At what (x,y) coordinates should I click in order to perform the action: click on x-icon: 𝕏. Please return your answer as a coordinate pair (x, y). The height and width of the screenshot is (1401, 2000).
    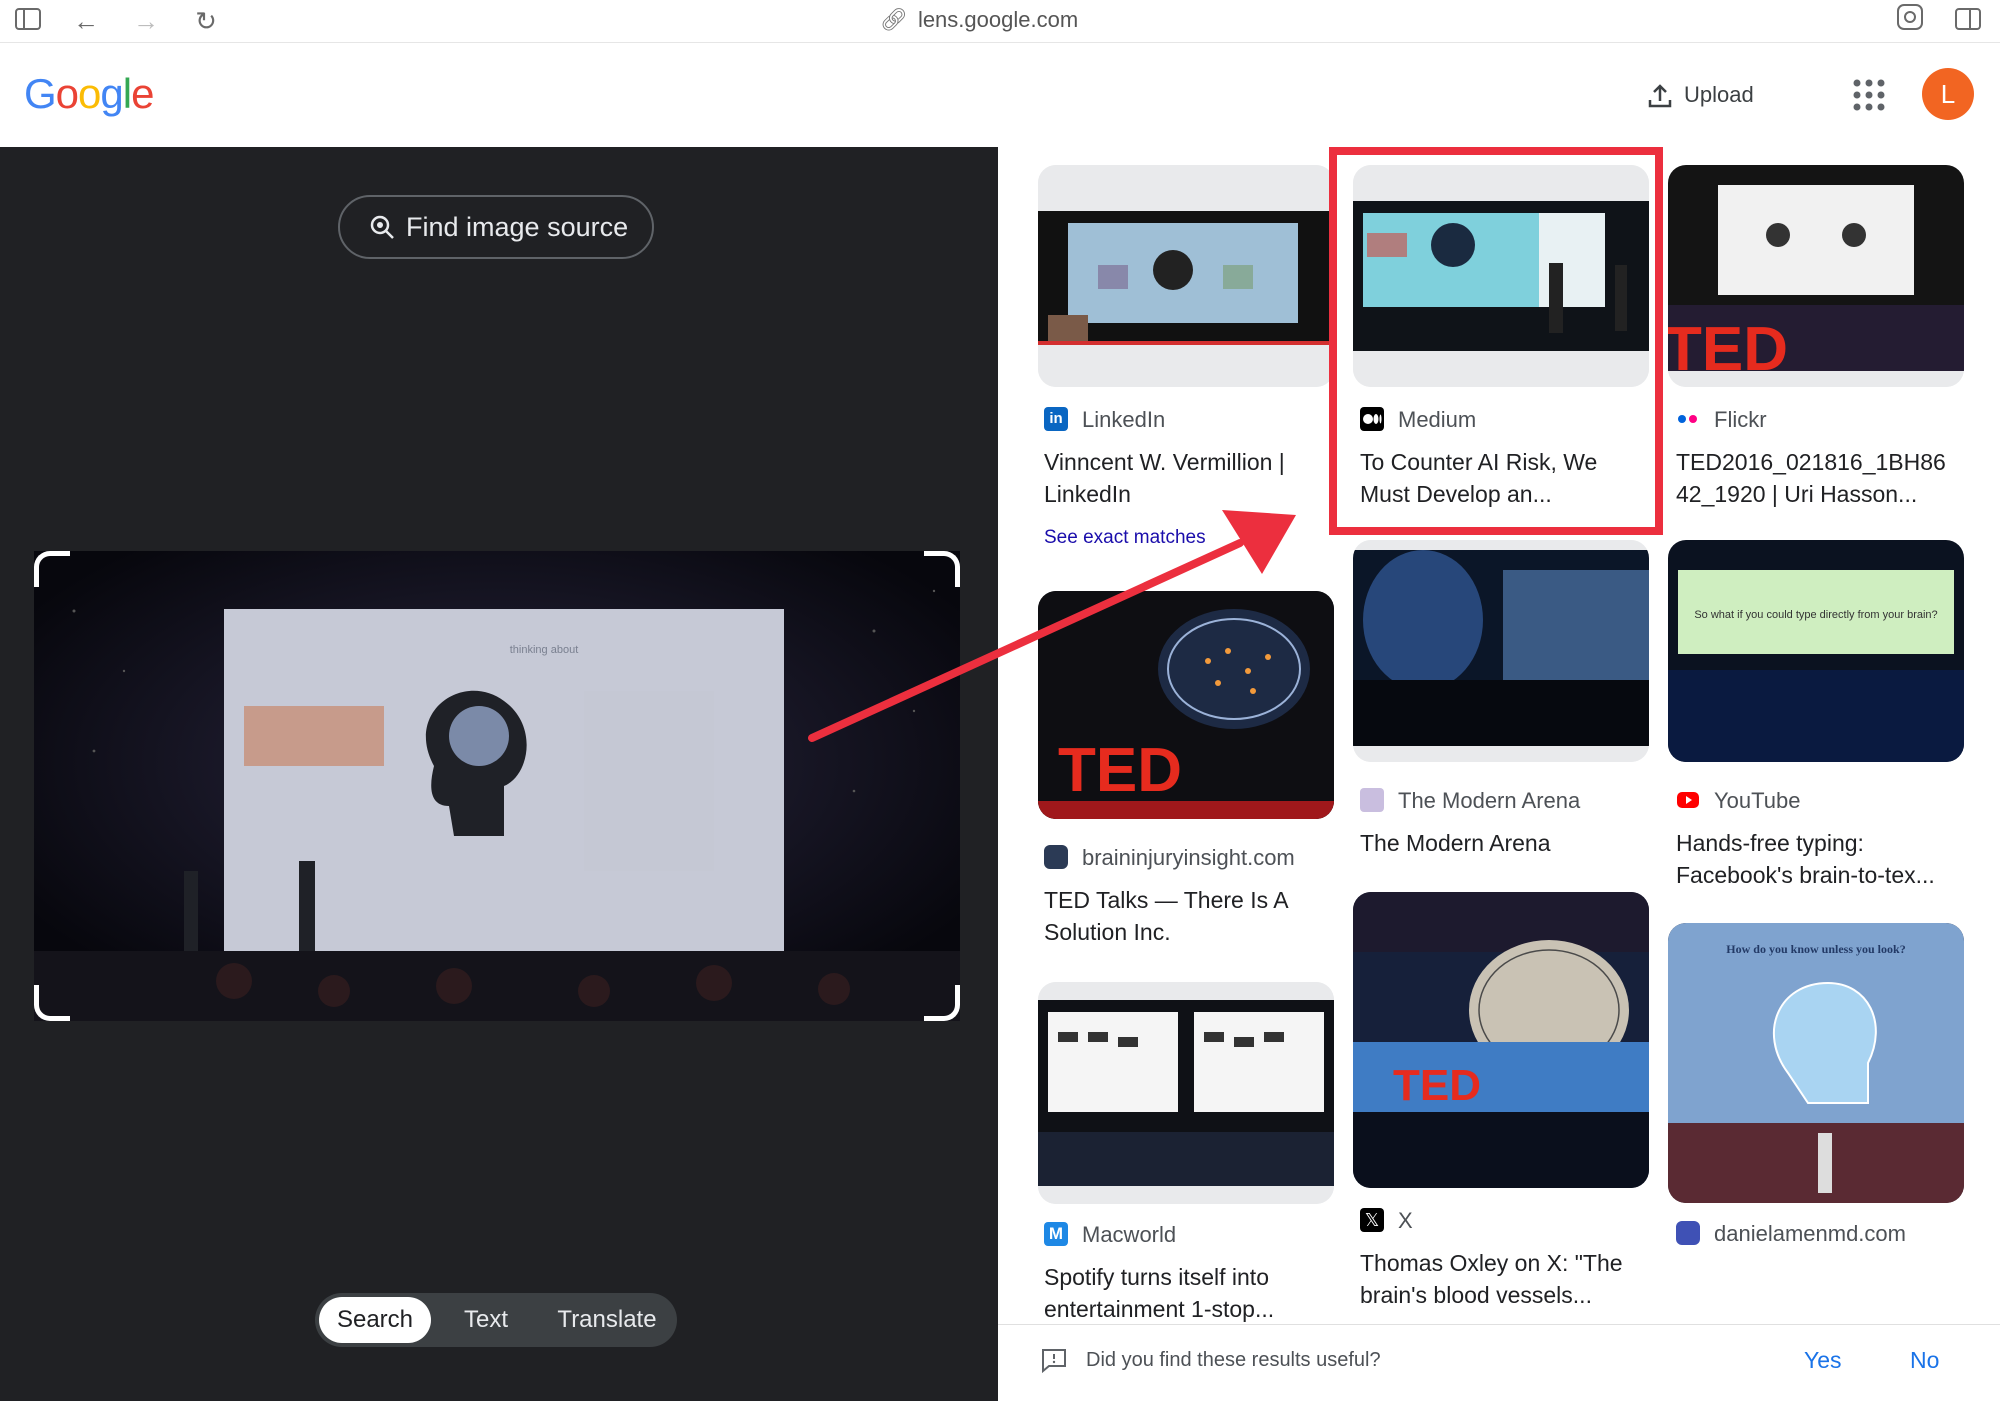
    Looking at the image, I should click on (1372, 1220).